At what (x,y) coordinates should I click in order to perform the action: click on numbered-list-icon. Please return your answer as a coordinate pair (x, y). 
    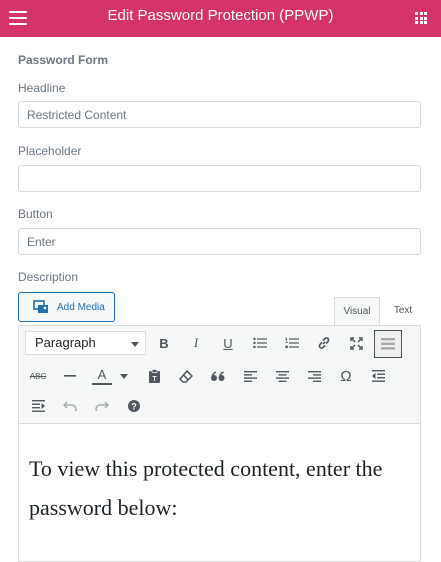
    Looking at the image, I should click on (292, 343).